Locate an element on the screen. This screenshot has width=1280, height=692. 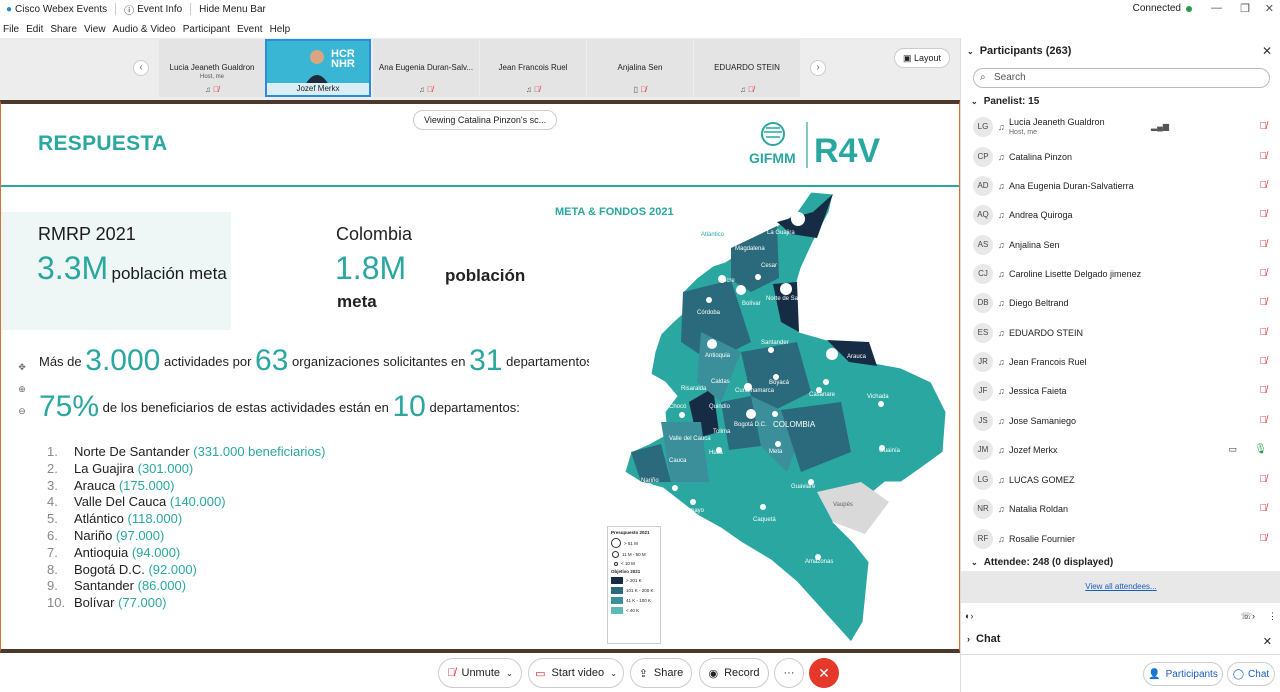
more-options-button: ··· is located at coordinates (789, 673).